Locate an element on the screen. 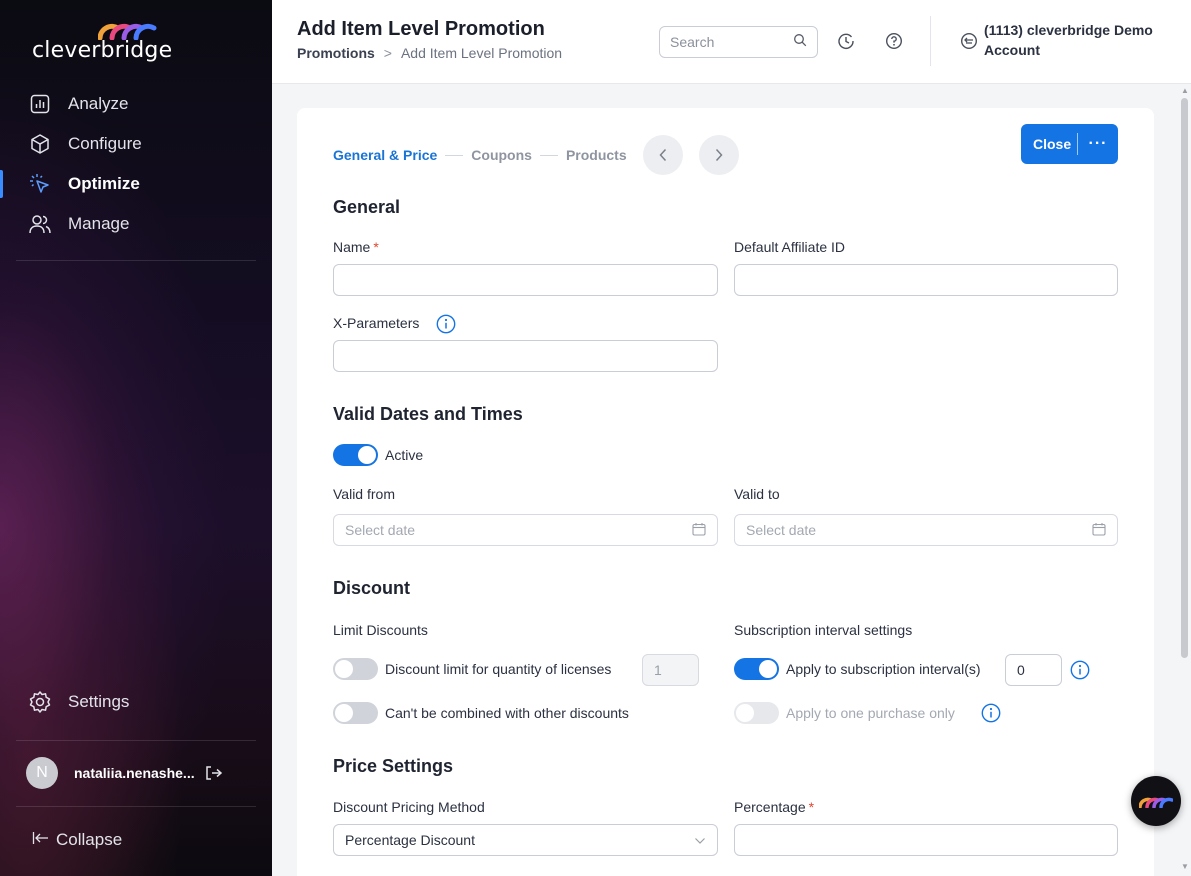 The image size is (1191, 876). one-purchase-toggle is located at coordinates (756, 713).